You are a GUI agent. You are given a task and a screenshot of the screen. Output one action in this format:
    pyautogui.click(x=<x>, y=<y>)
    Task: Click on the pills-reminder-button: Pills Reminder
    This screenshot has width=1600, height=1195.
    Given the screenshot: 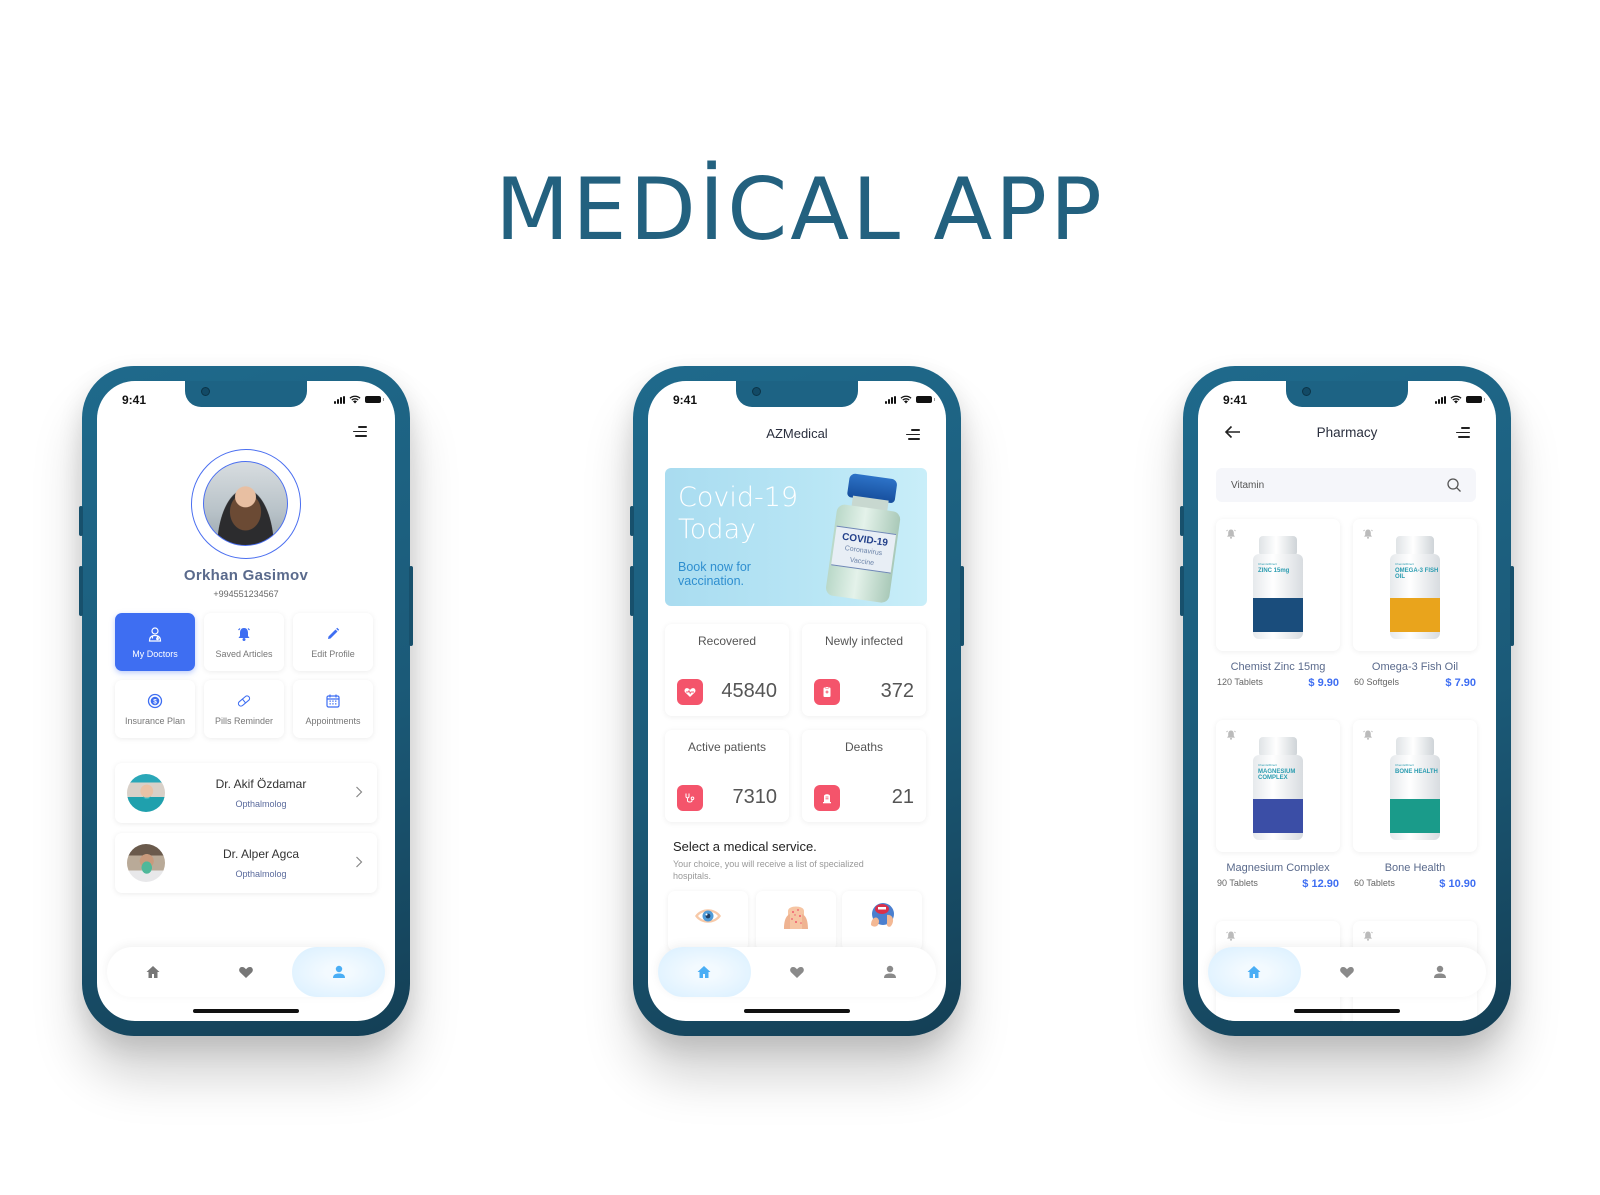 What is the action you would take?
    pyautogui.click(x=244, y=709)
    